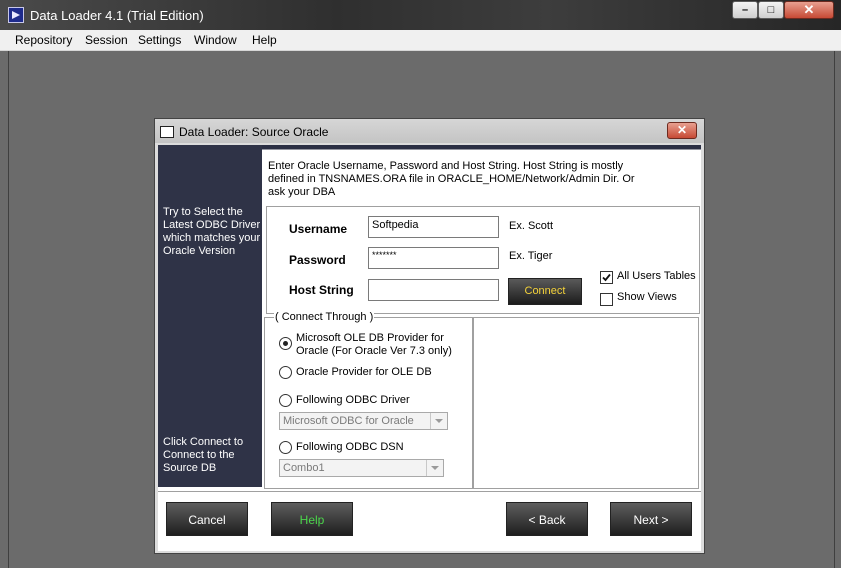 The image size is (841, 568). I want to click on back-button: < Back, so click(547, 519).